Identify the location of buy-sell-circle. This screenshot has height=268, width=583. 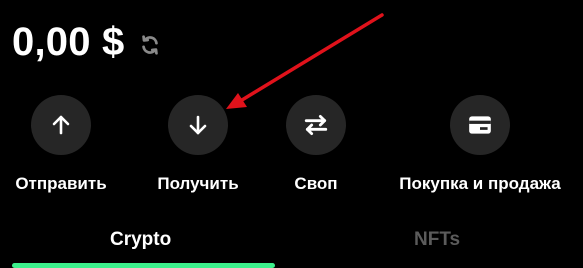
(480, 125).